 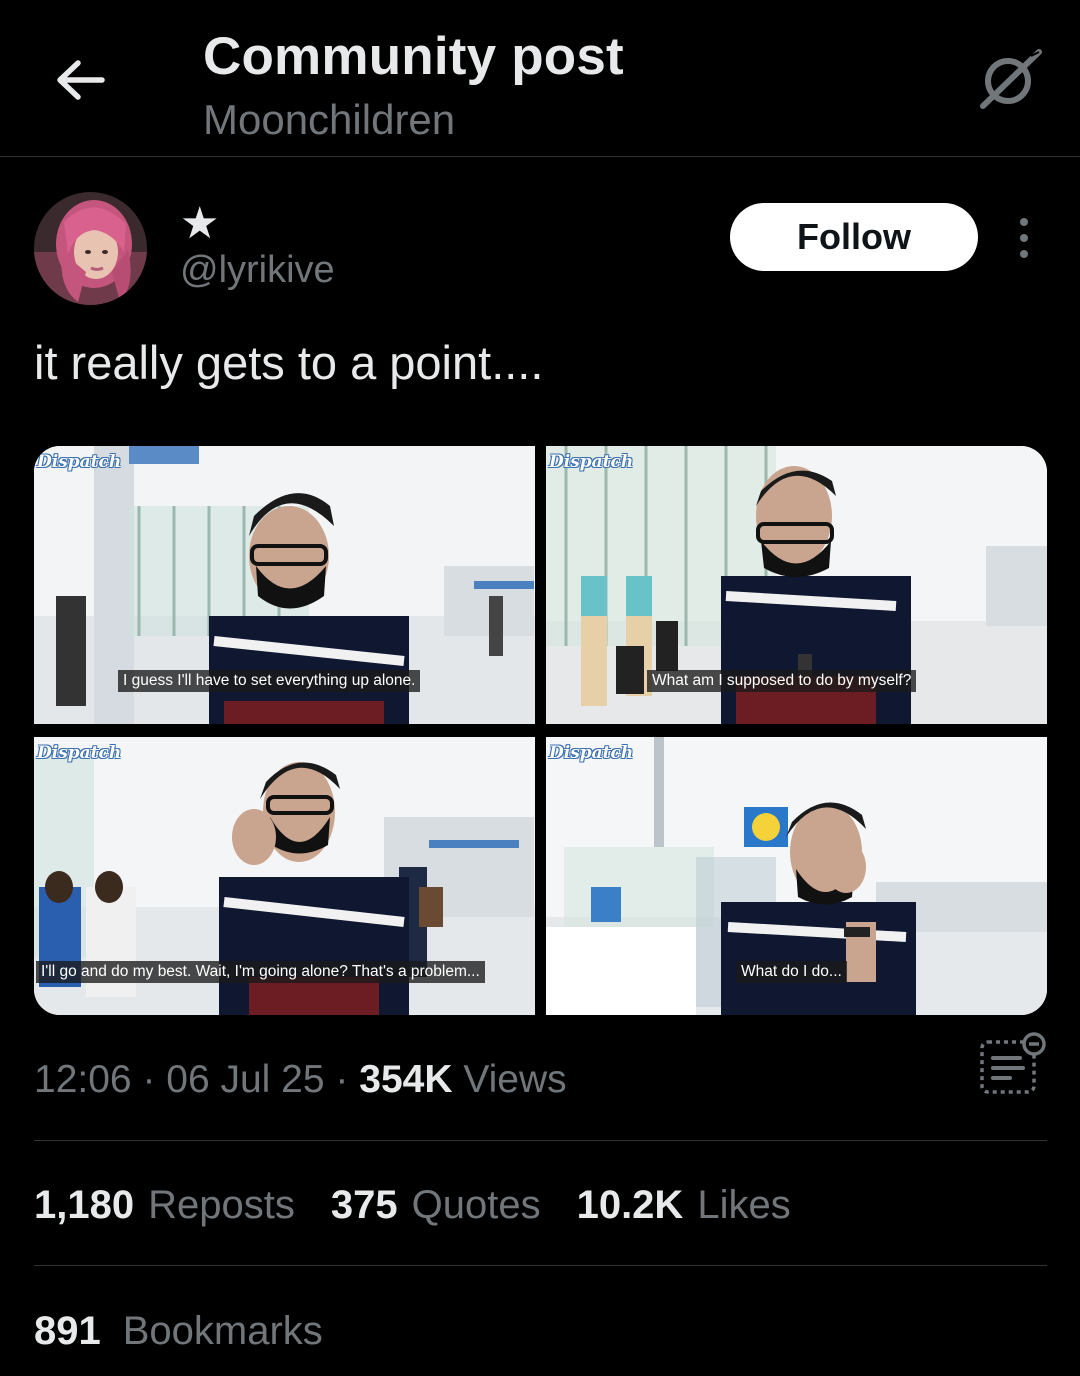 I want to click on more-options-button, so click(x=1024, y=238).